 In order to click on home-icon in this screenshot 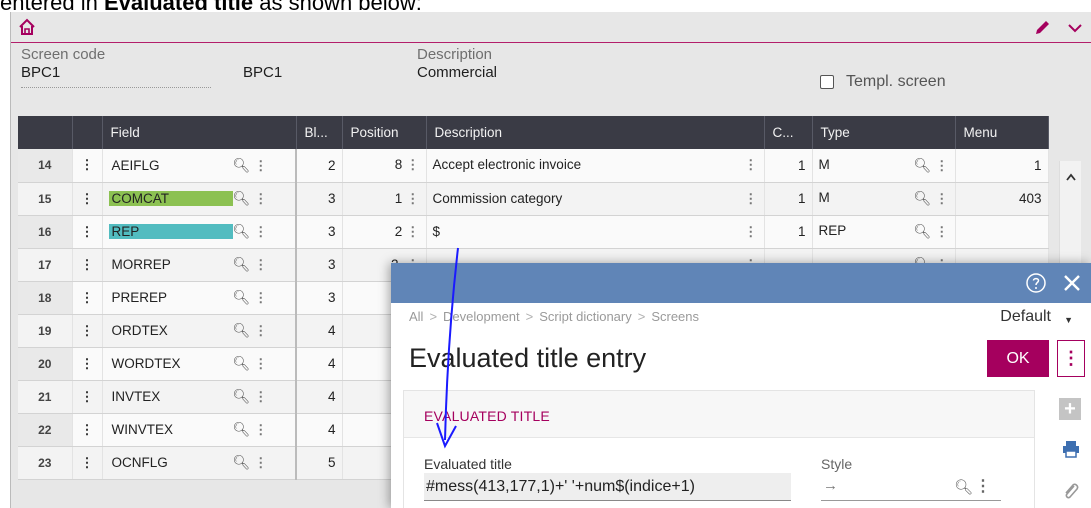, I will do `click(27, 27)`.